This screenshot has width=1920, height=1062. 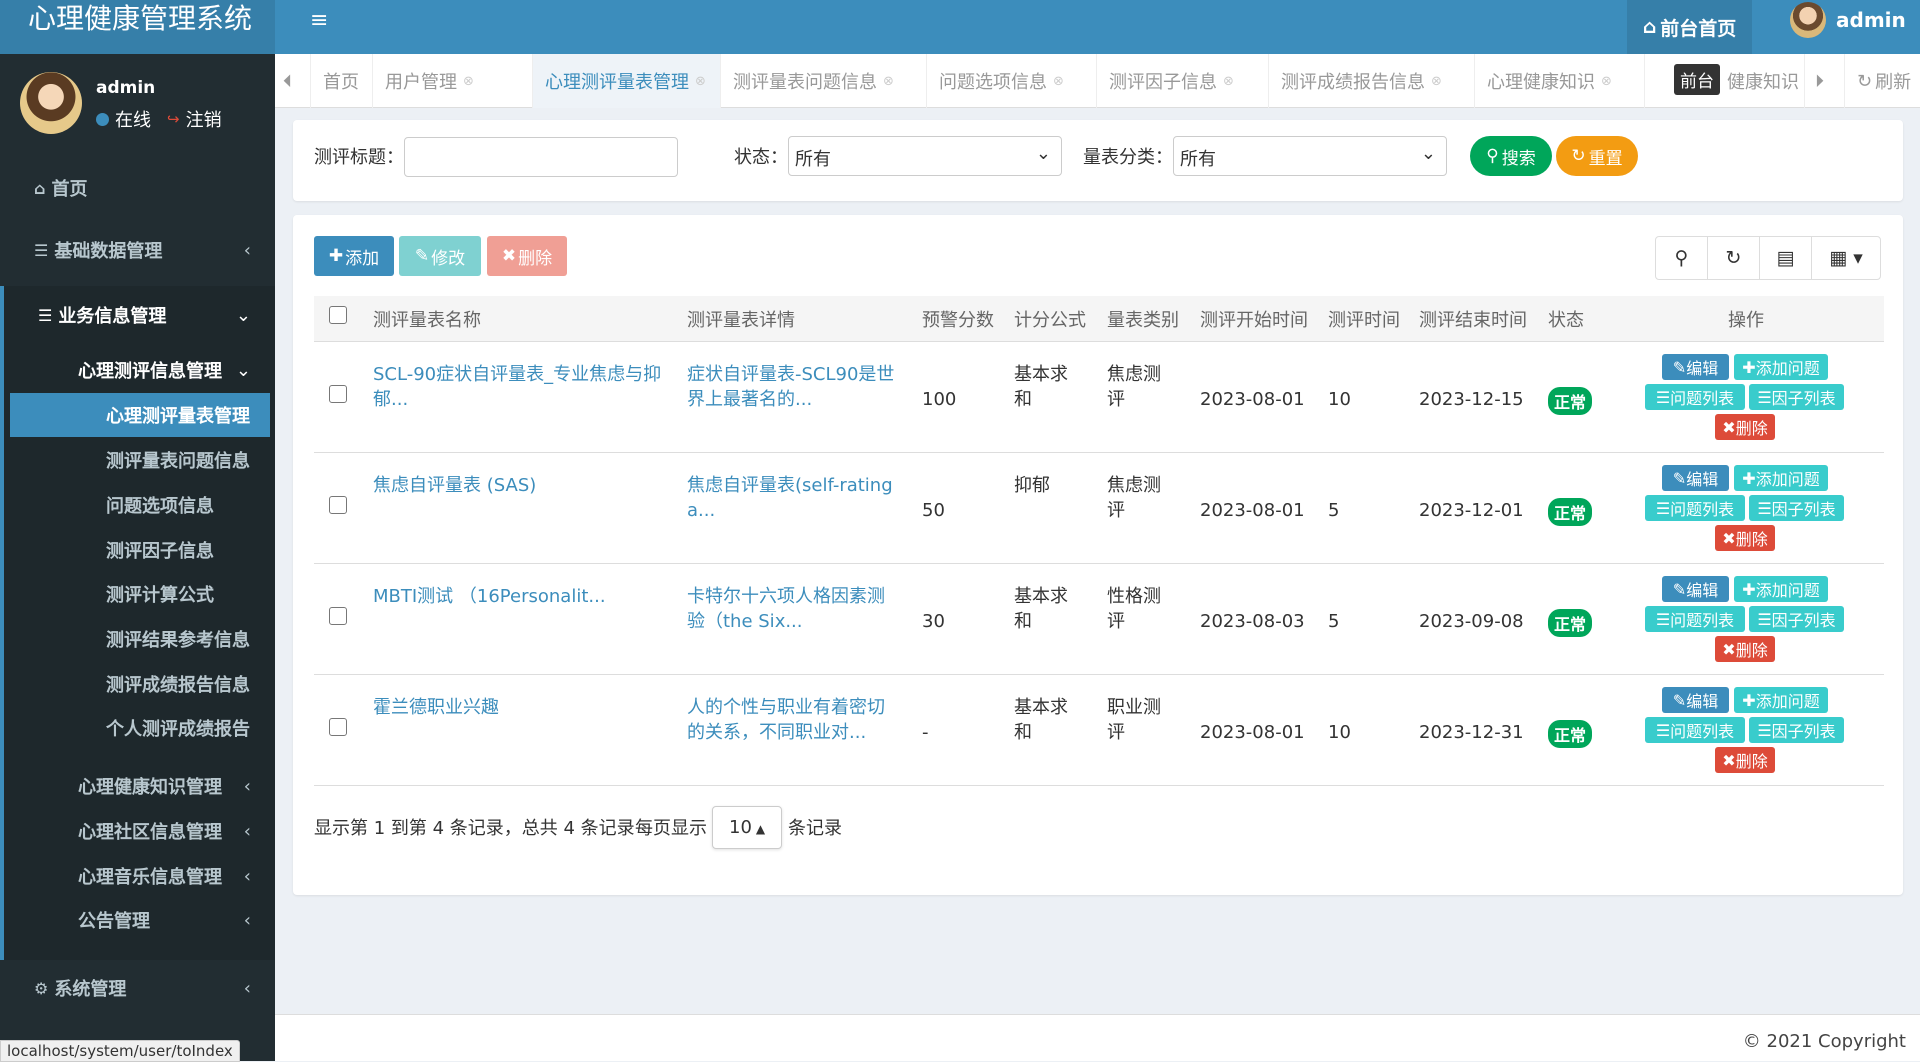 What do you see at coordinates (925, 156) in the screenshot?
I see `status-select: 所有 ⌄` at bounding box center [925, 156].